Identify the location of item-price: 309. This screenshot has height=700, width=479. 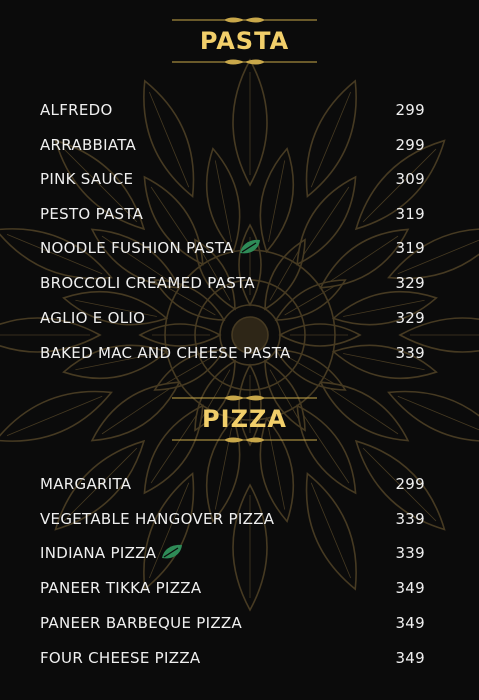
(410, 179).